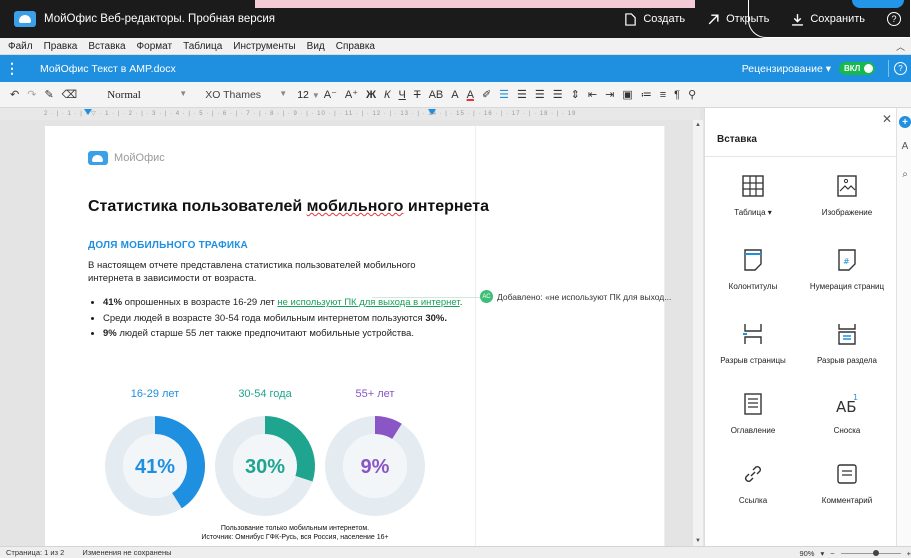 This screenshot has width=911, height=558. I want to click on insert-image-button: Изображение, so click(847, 204).